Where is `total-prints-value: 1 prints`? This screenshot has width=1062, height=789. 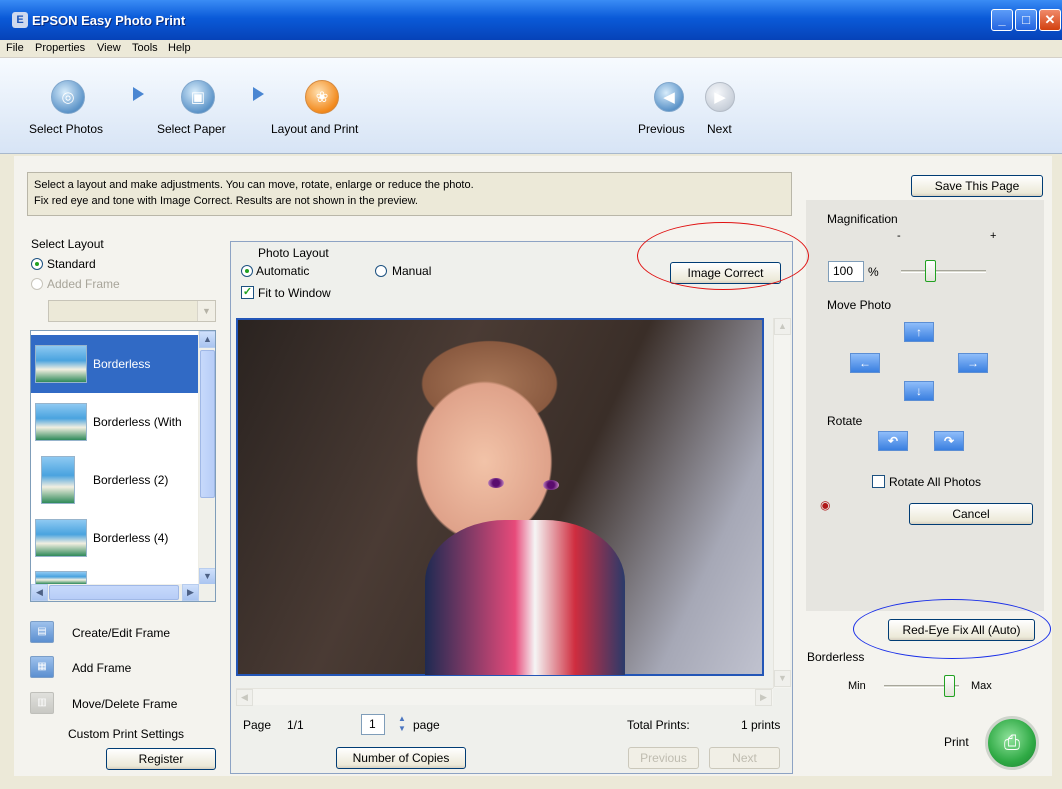
total-prints-value: 1 prints is located at coordinates (761, 725).